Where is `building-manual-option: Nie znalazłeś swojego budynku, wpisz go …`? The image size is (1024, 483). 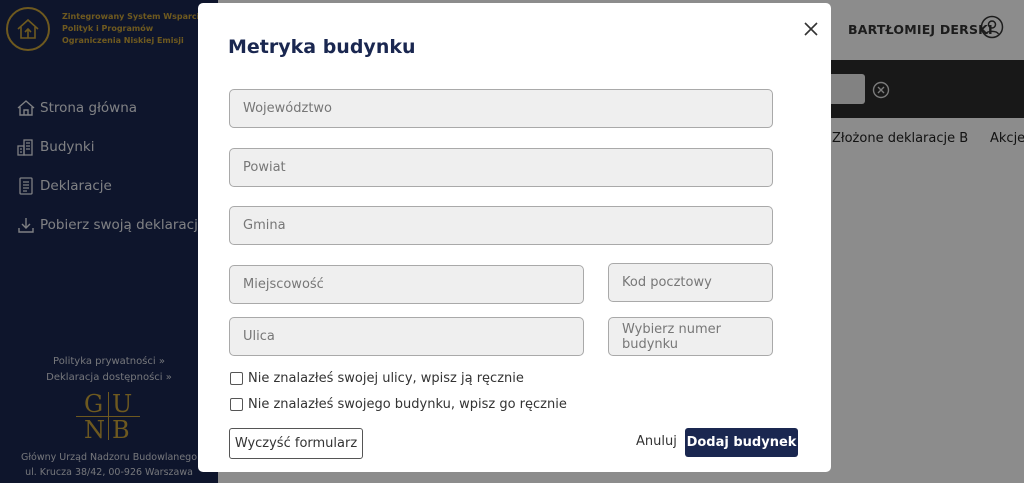
building-manual-option: Nie znalazłeś swojego budynku, wpisz go … is located at coordinates (398, 404).